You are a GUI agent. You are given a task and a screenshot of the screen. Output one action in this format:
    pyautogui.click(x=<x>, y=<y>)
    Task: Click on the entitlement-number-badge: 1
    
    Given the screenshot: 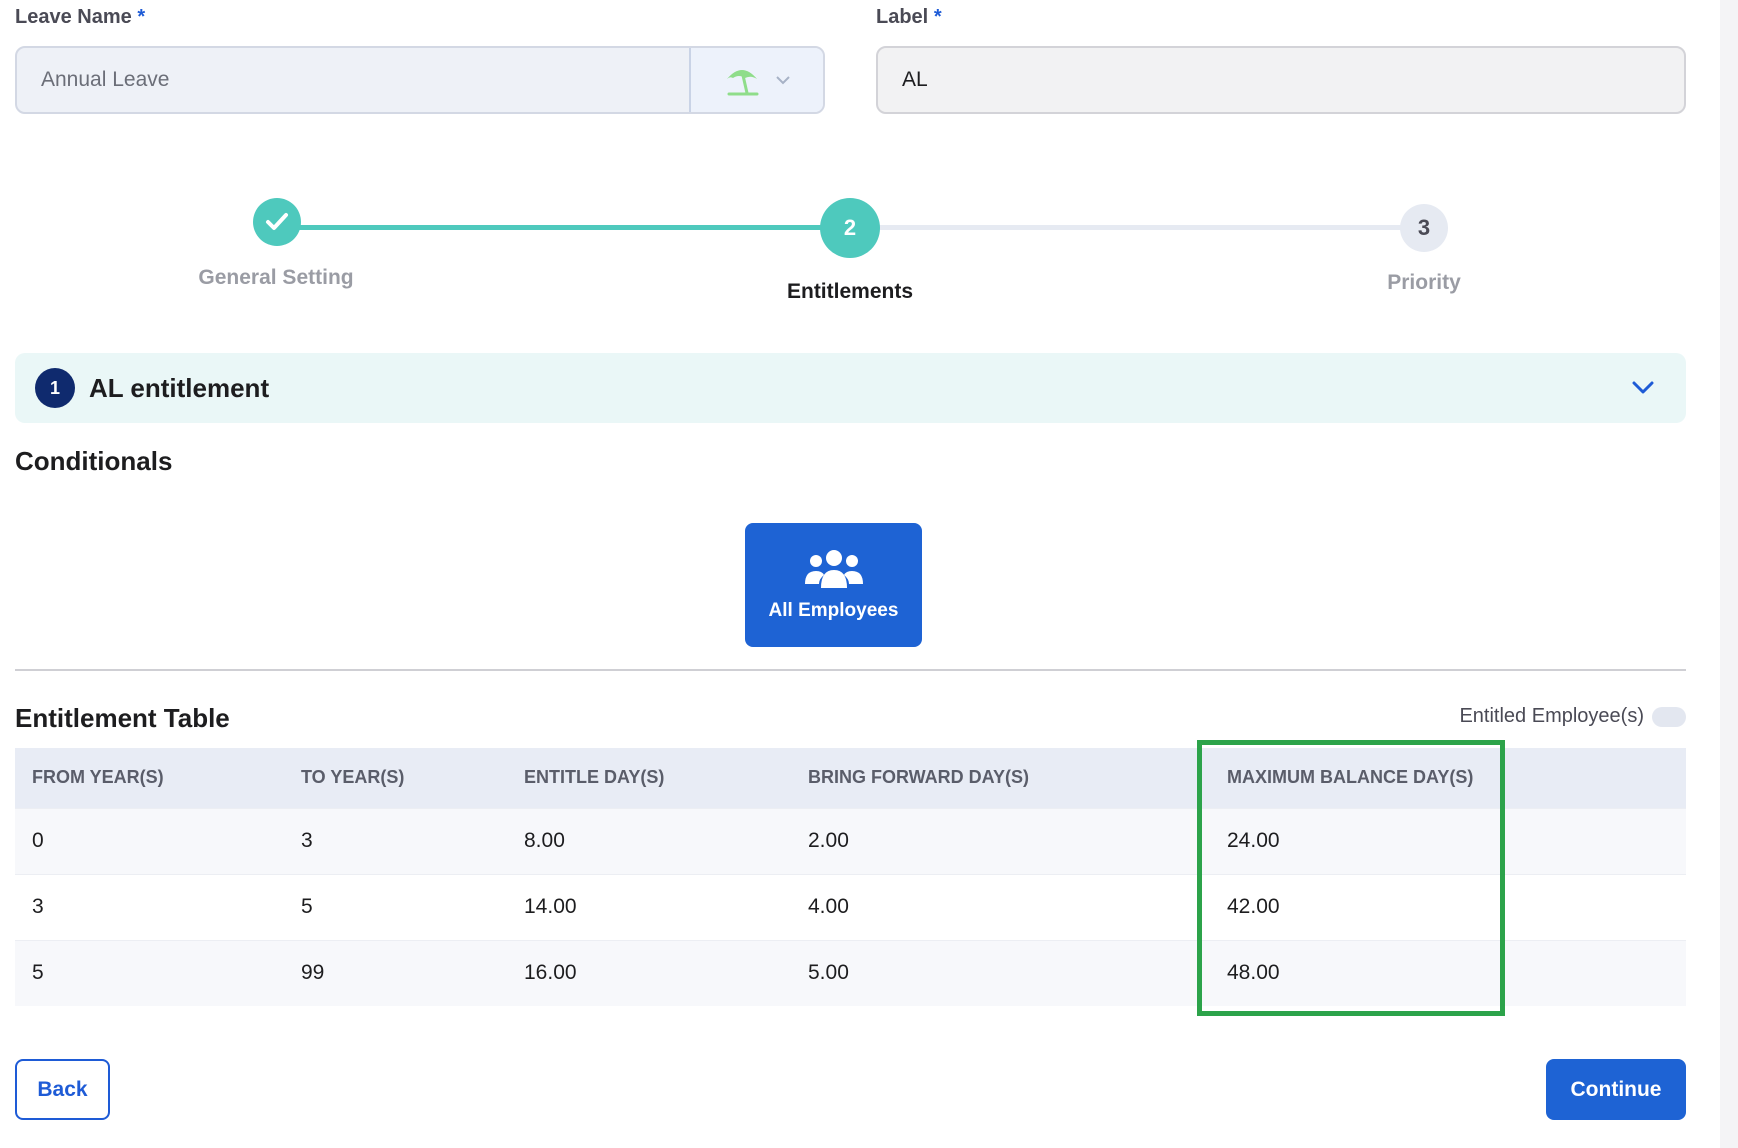 What is the action you would take?
    pyautogui.click(x=55, y=388)
    